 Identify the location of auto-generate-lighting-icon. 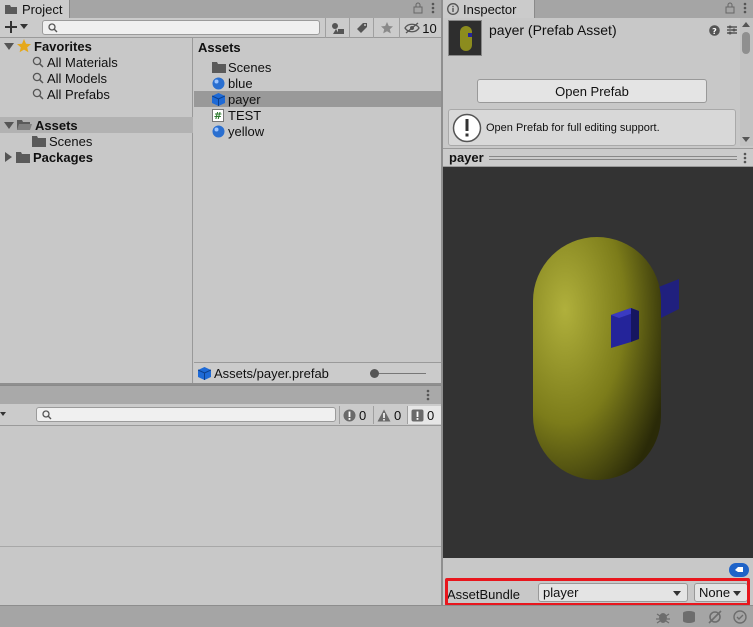
(715, 617).